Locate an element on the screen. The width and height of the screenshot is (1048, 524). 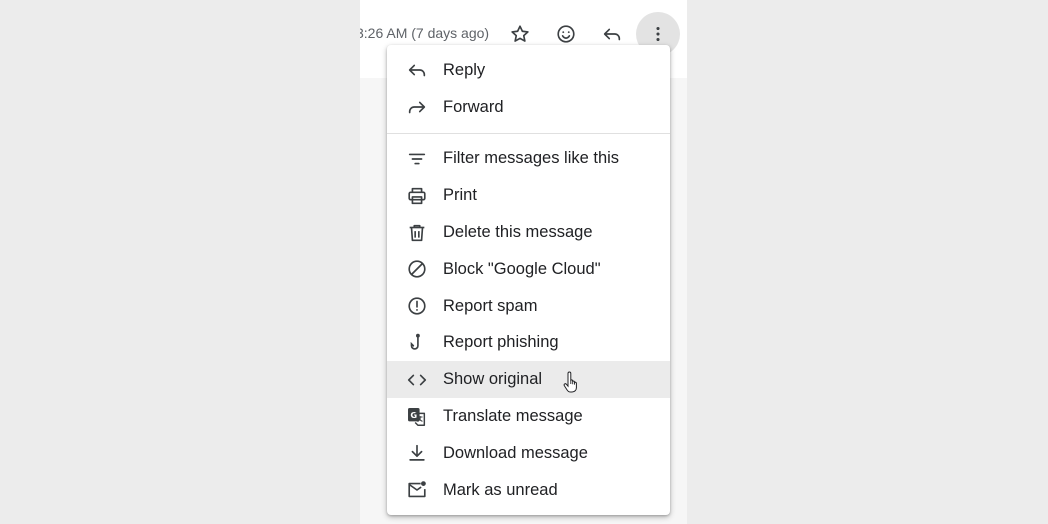
menu-item-label: Forward is located at coordinates (473, 106).